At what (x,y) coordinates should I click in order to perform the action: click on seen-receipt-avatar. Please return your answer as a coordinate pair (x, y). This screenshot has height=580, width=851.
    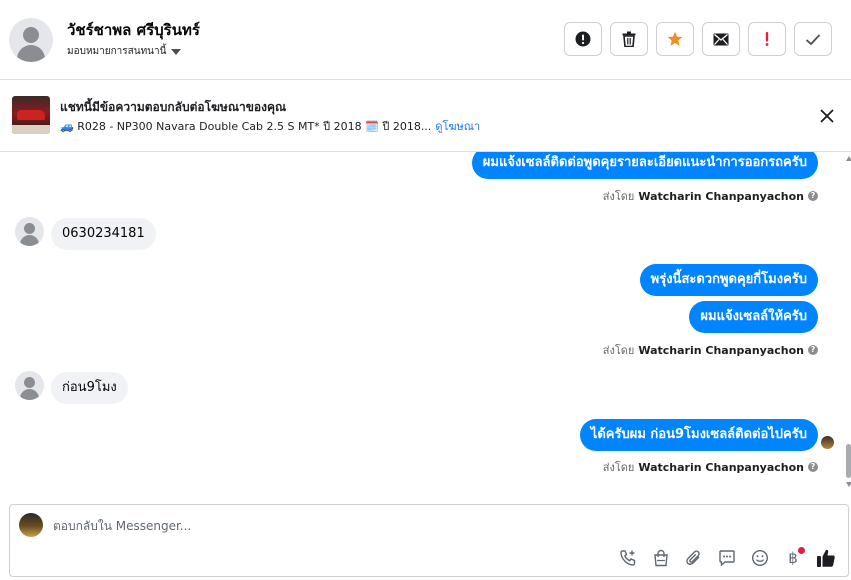
    Looking at the image, I should click on (827, 442).